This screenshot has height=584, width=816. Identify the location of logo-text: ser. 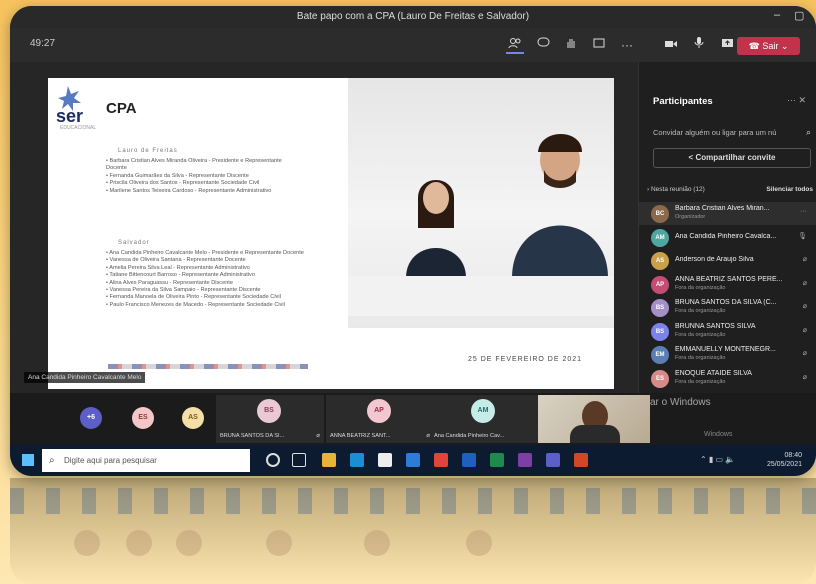
(70, 116).